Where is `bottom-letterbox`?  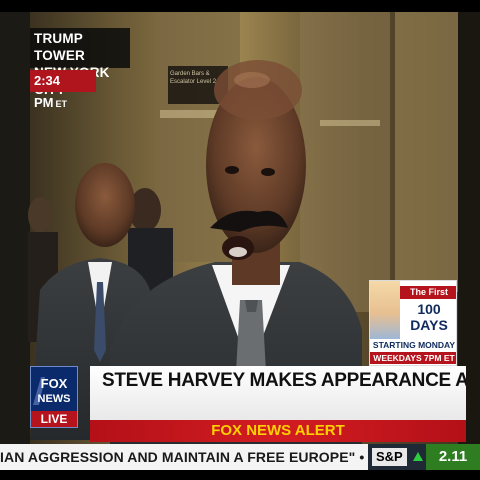 bottom-letterbox is located at coordinates (240, 475).